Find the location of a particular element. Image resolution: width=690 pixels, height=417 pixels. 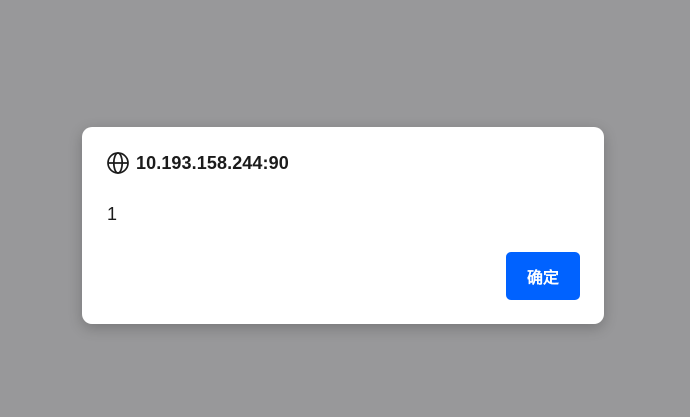

ok-button: 确定 is located at coordinates (543, 276).